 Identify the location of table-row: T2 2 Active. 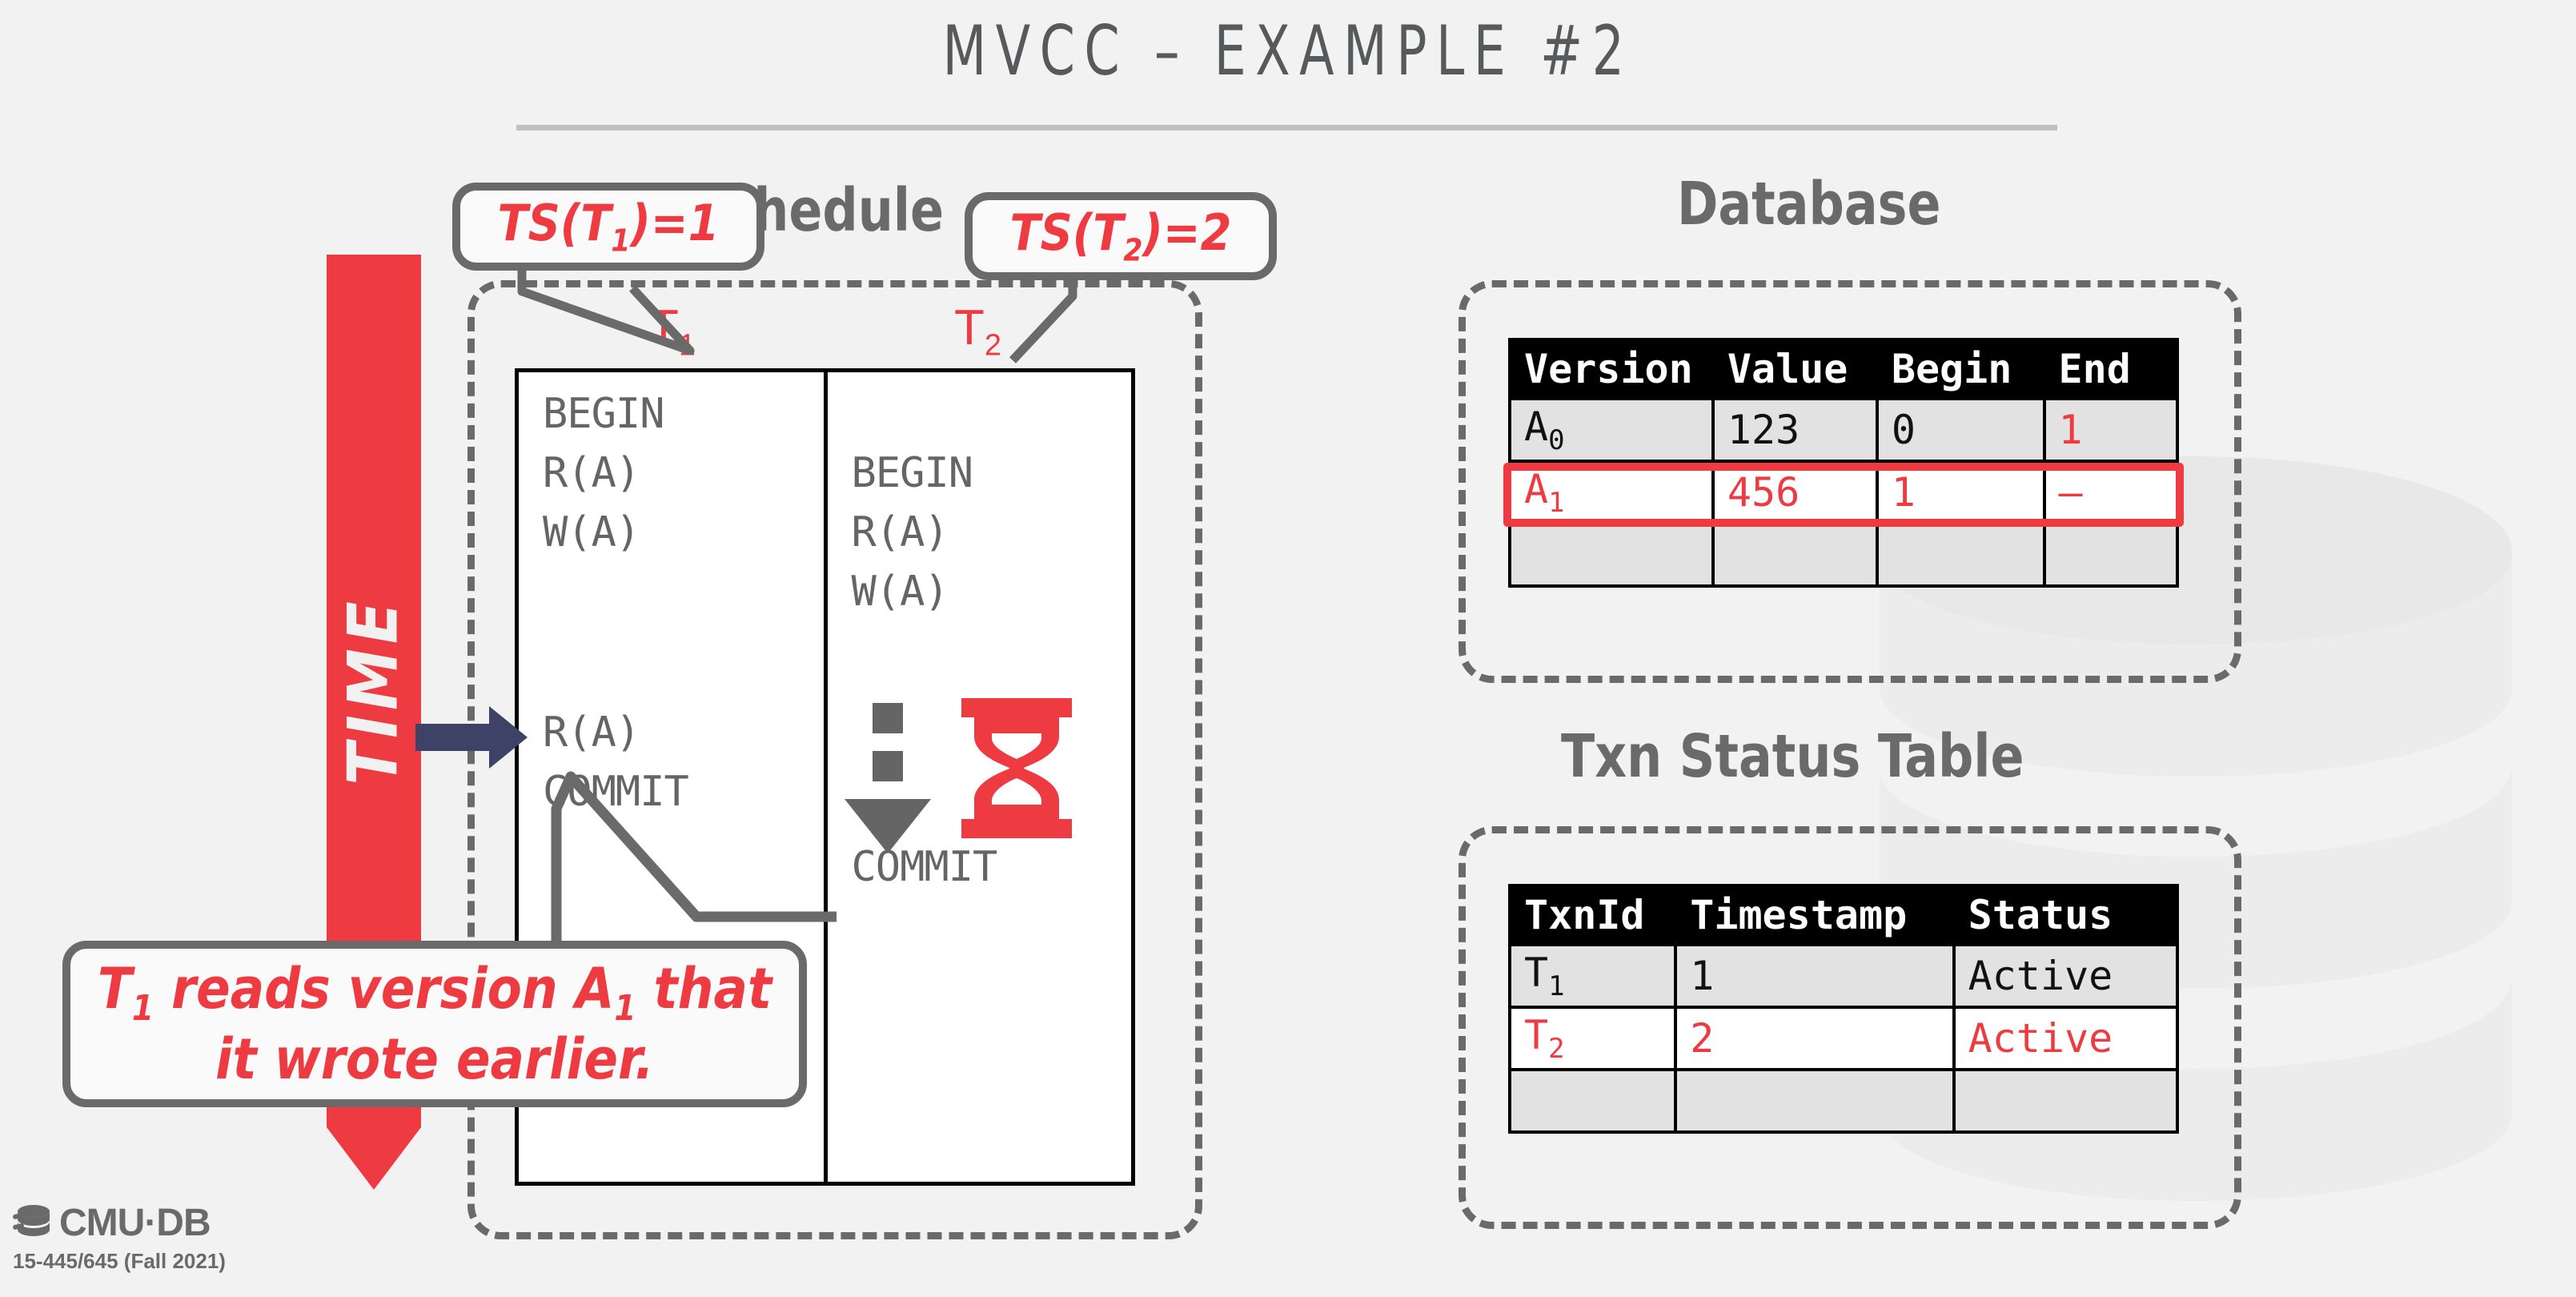
(1844, 1038).